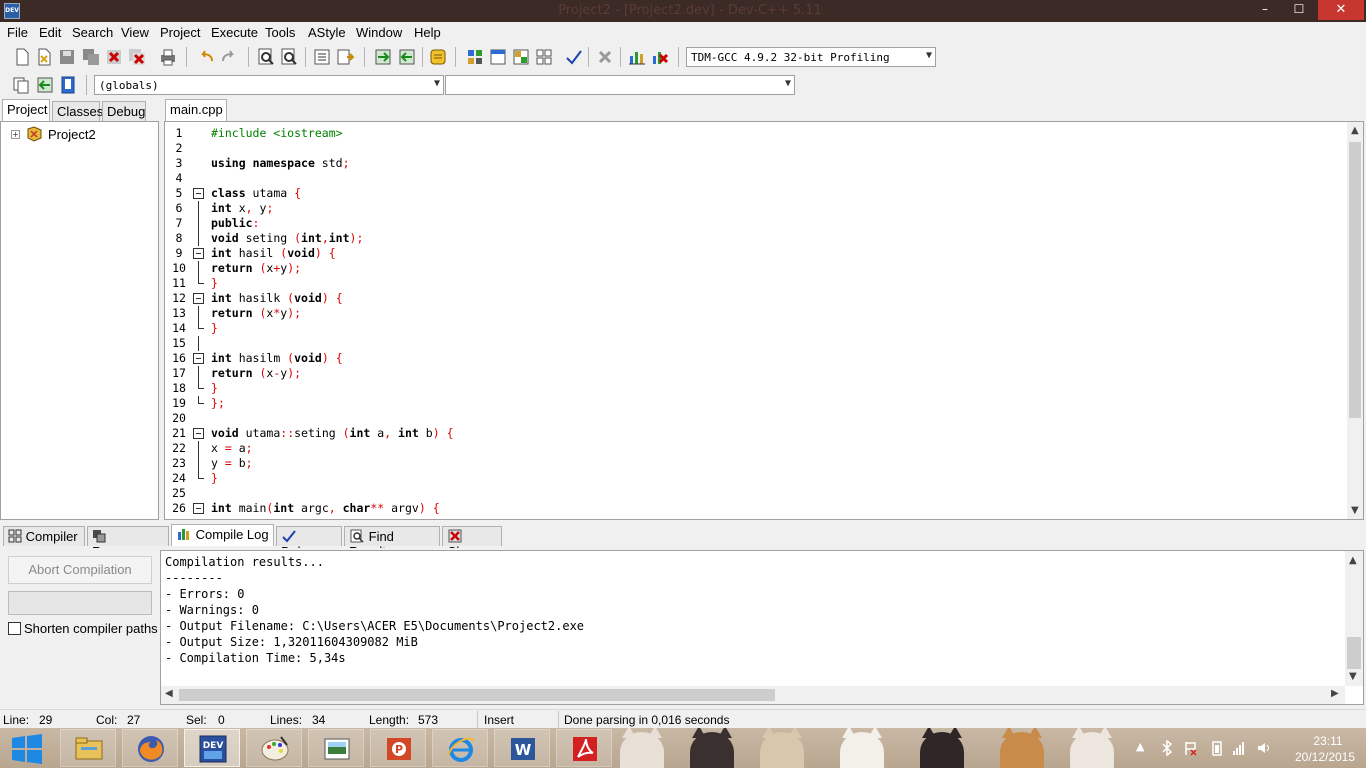 This screenshot has height=768, width=1366. Describe the element at coordinates (755, 253) in the screenshot. I see `code-line: 9 int hasil (void) {` at that location.